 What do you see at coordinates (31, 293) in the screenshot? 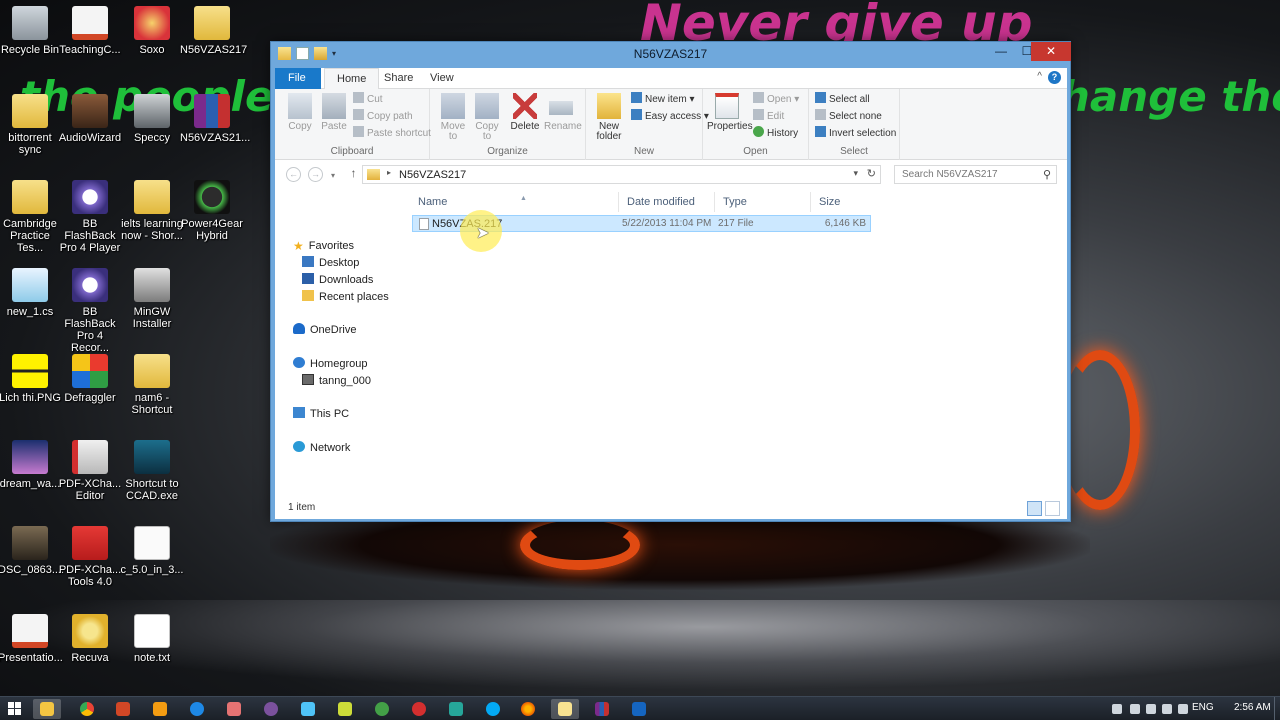
I see `desktop-icon-new-cs: new_1.cs` at bounding box center [31, 293].